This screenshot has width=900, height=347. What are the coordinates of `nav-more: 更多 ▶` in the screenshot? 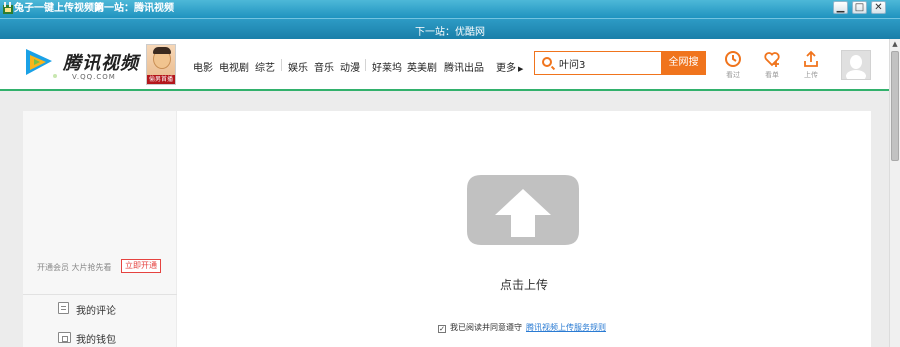 It's located at (509, 66).